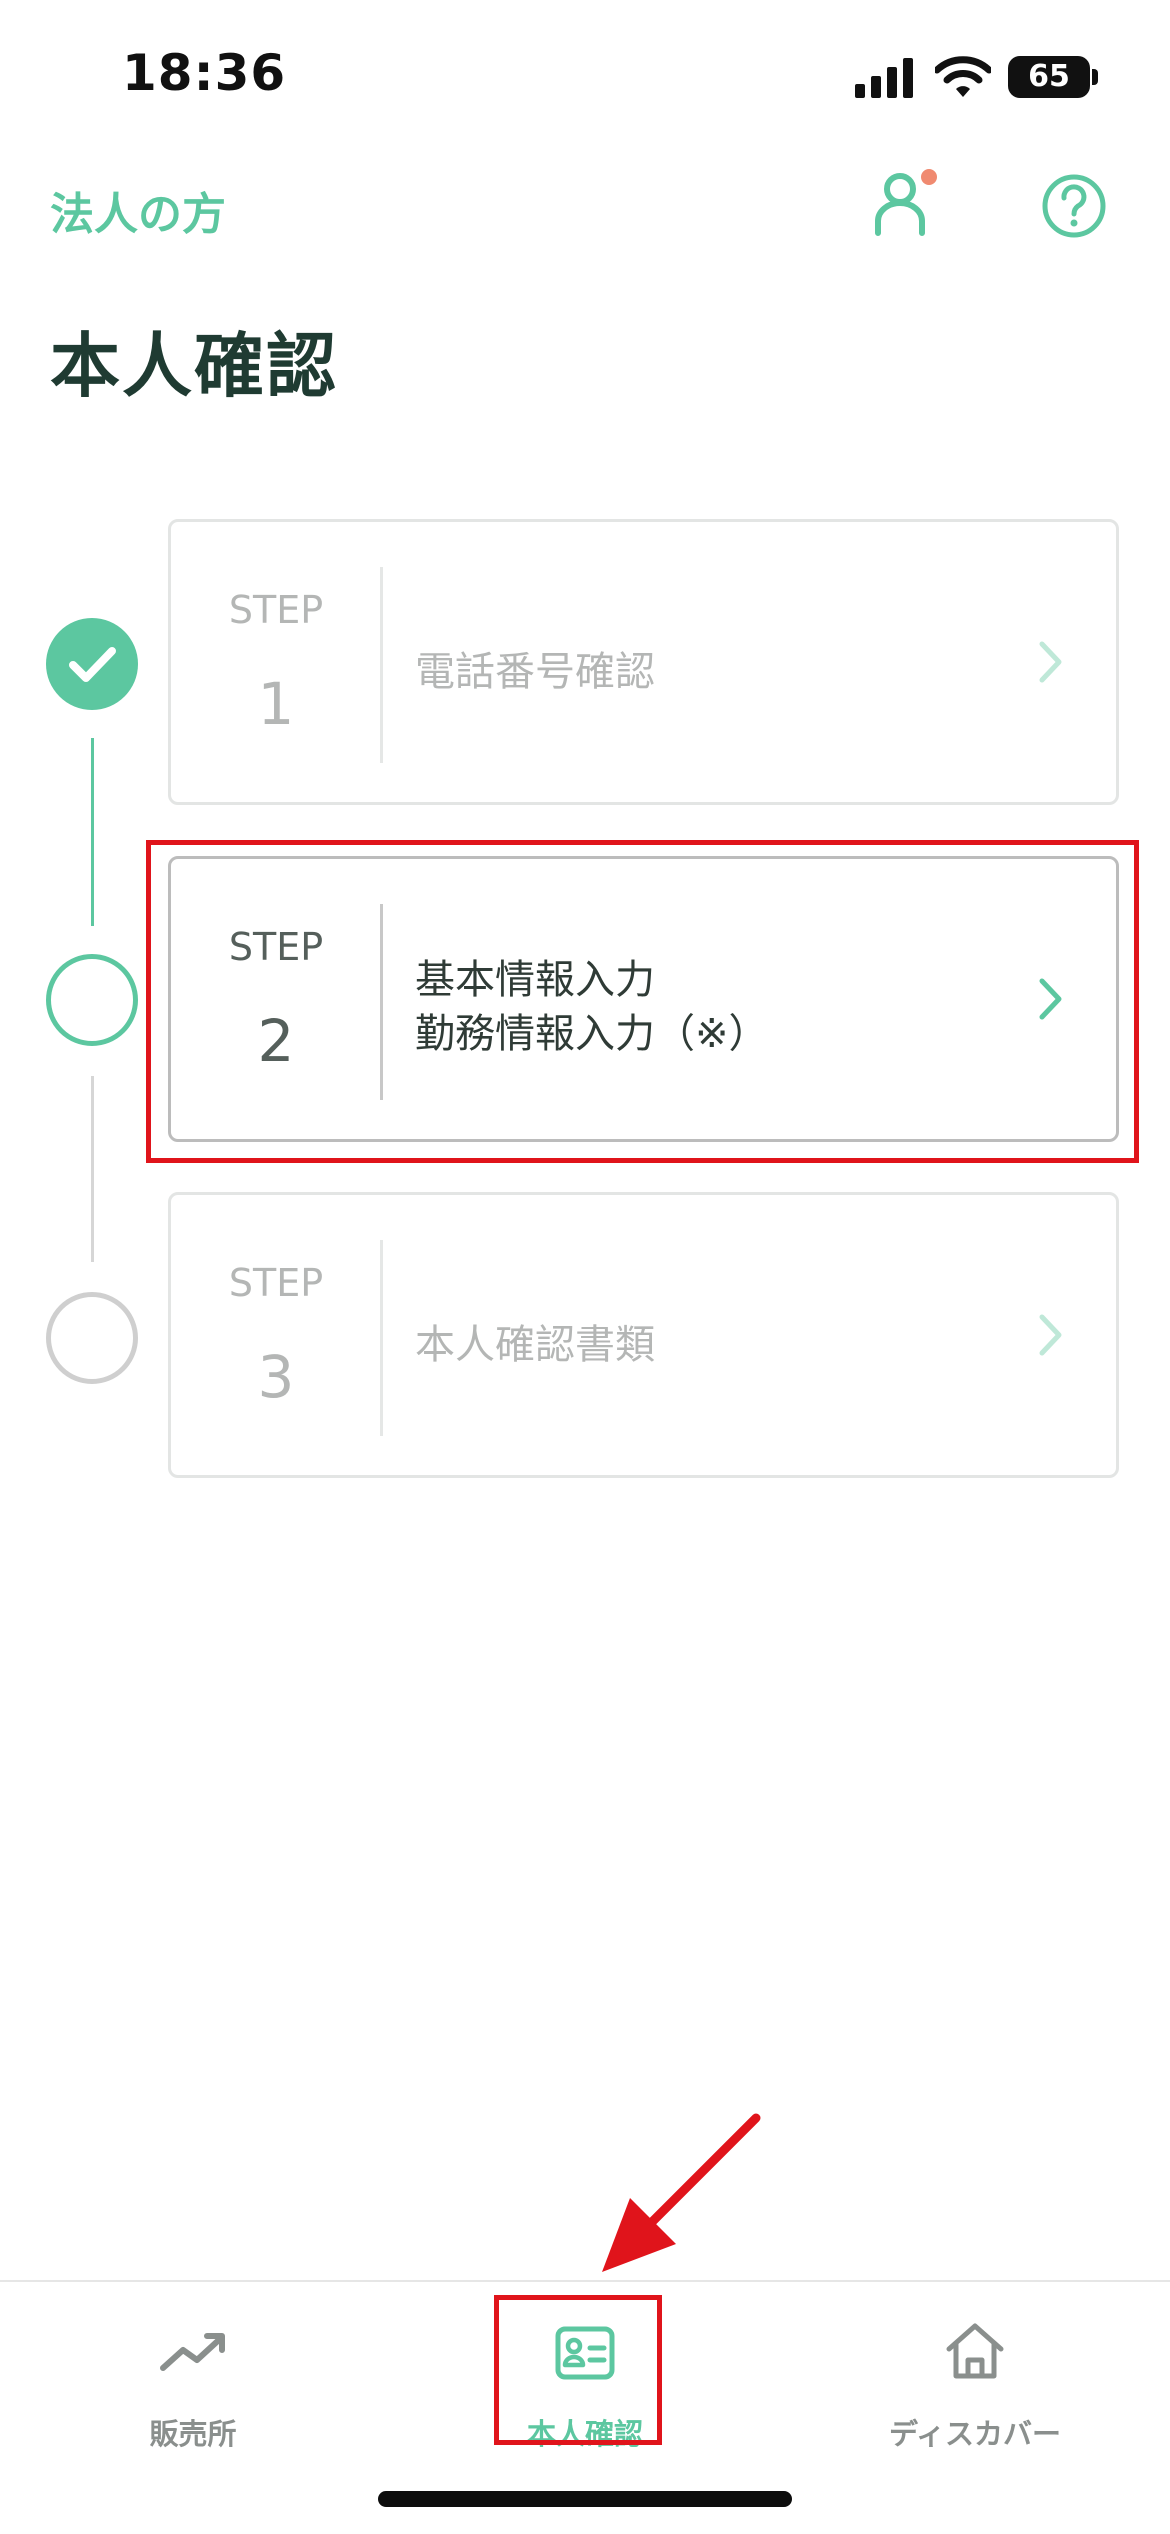  I want to click on tab-label: ディスカバー, so click(975, 2434).